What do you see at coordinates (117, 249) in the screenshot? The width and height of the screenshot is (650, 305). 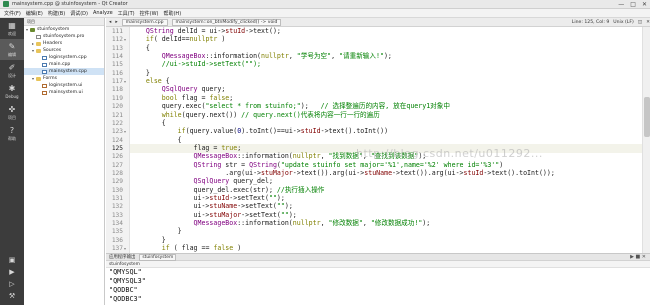 I see `line-number: 137` at bounding box center [117, 249].